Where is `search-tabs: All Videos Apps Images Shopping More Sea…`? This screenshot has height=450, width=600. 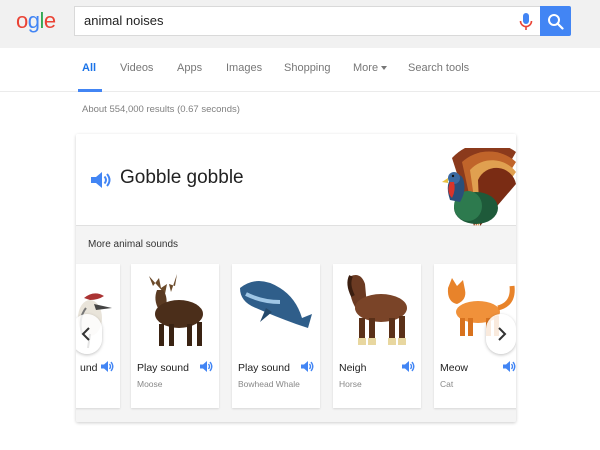 search-tabs: All Videos Apps Images Shopping More Sea… is located at coordinates (300, 70).